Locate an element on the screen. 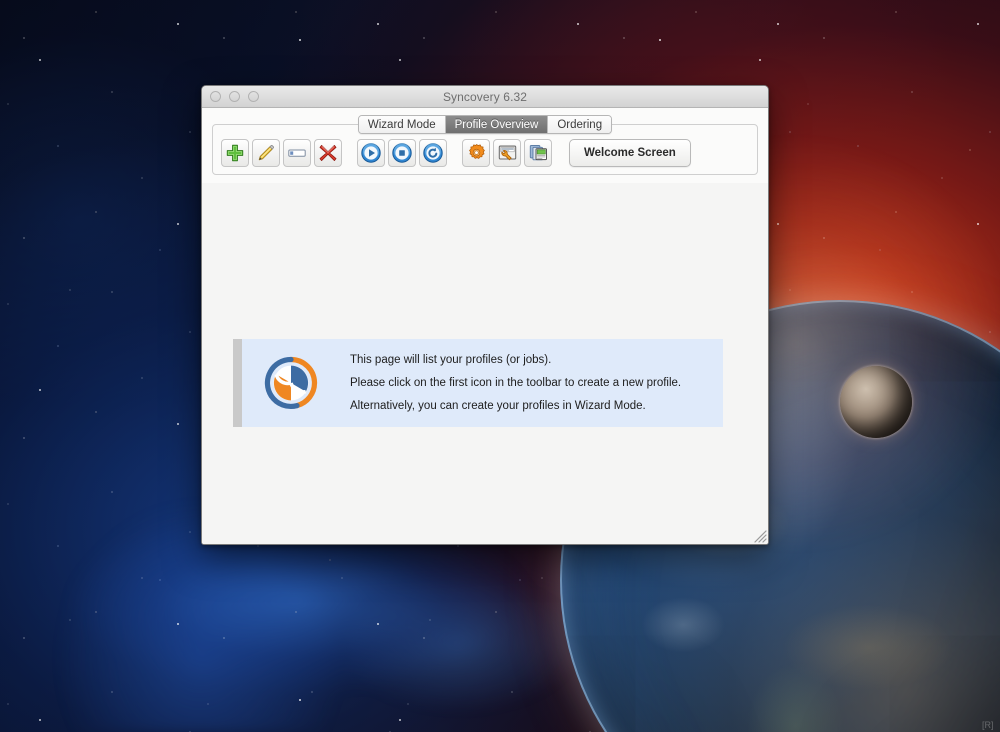 The height and width of the screenshot is (732, 1000). minimize-button is located at coordinates (234, 96).